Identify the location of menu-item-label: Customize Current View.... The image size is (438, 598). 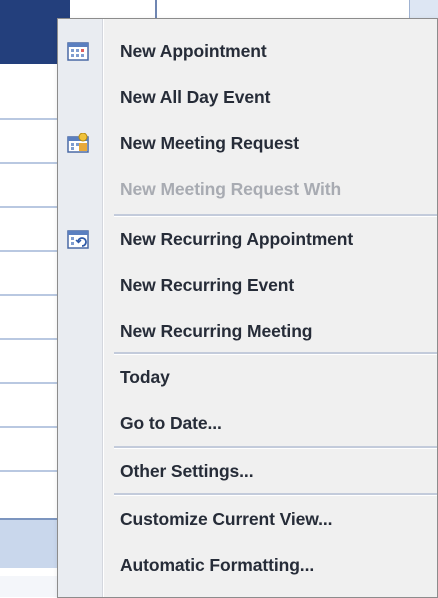
(226, 518).